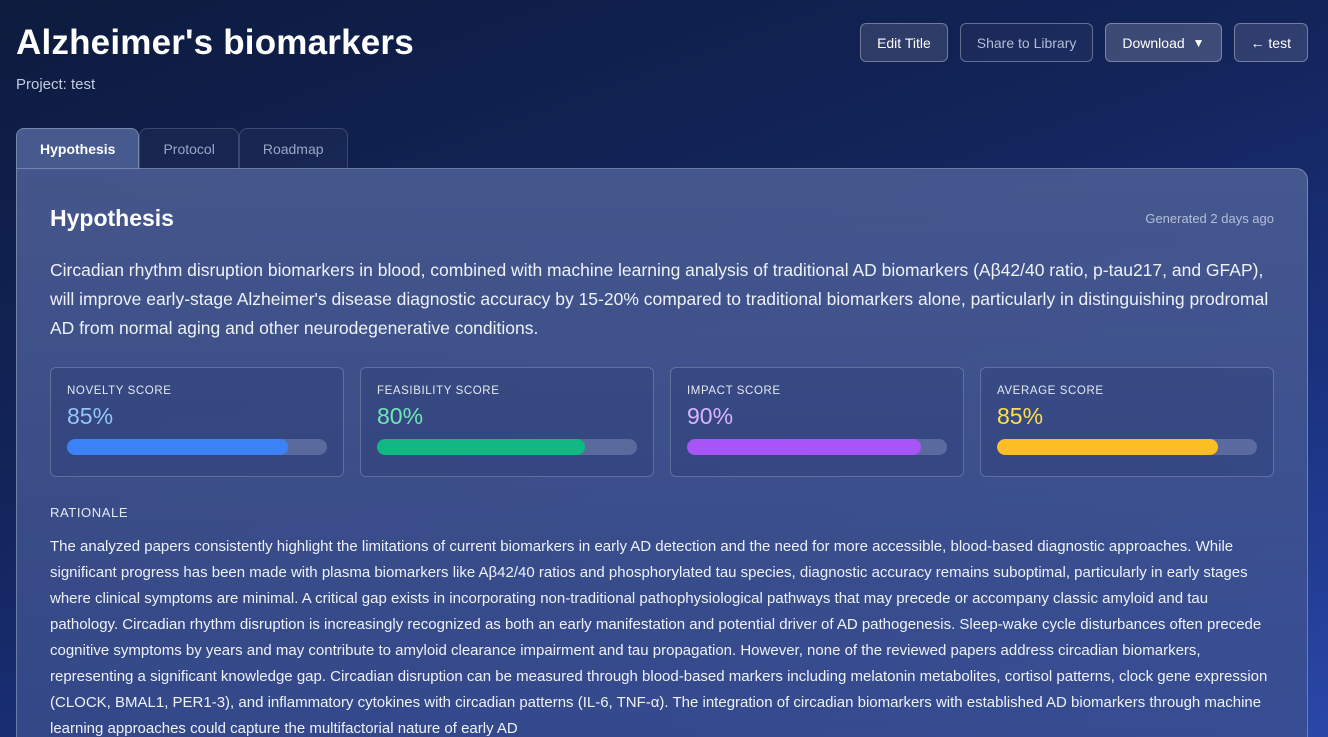  What do you see at coordinates (904, 42) in the screenshot?
I see `edit-title-button: Edit Title` at bounding box center [904, 42].